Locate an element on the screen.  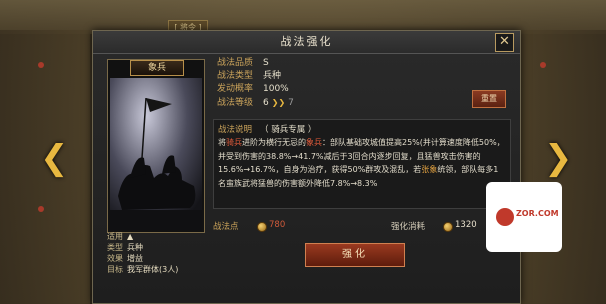
desc-highlight: 象兵 is located at coordinates (314, 142).